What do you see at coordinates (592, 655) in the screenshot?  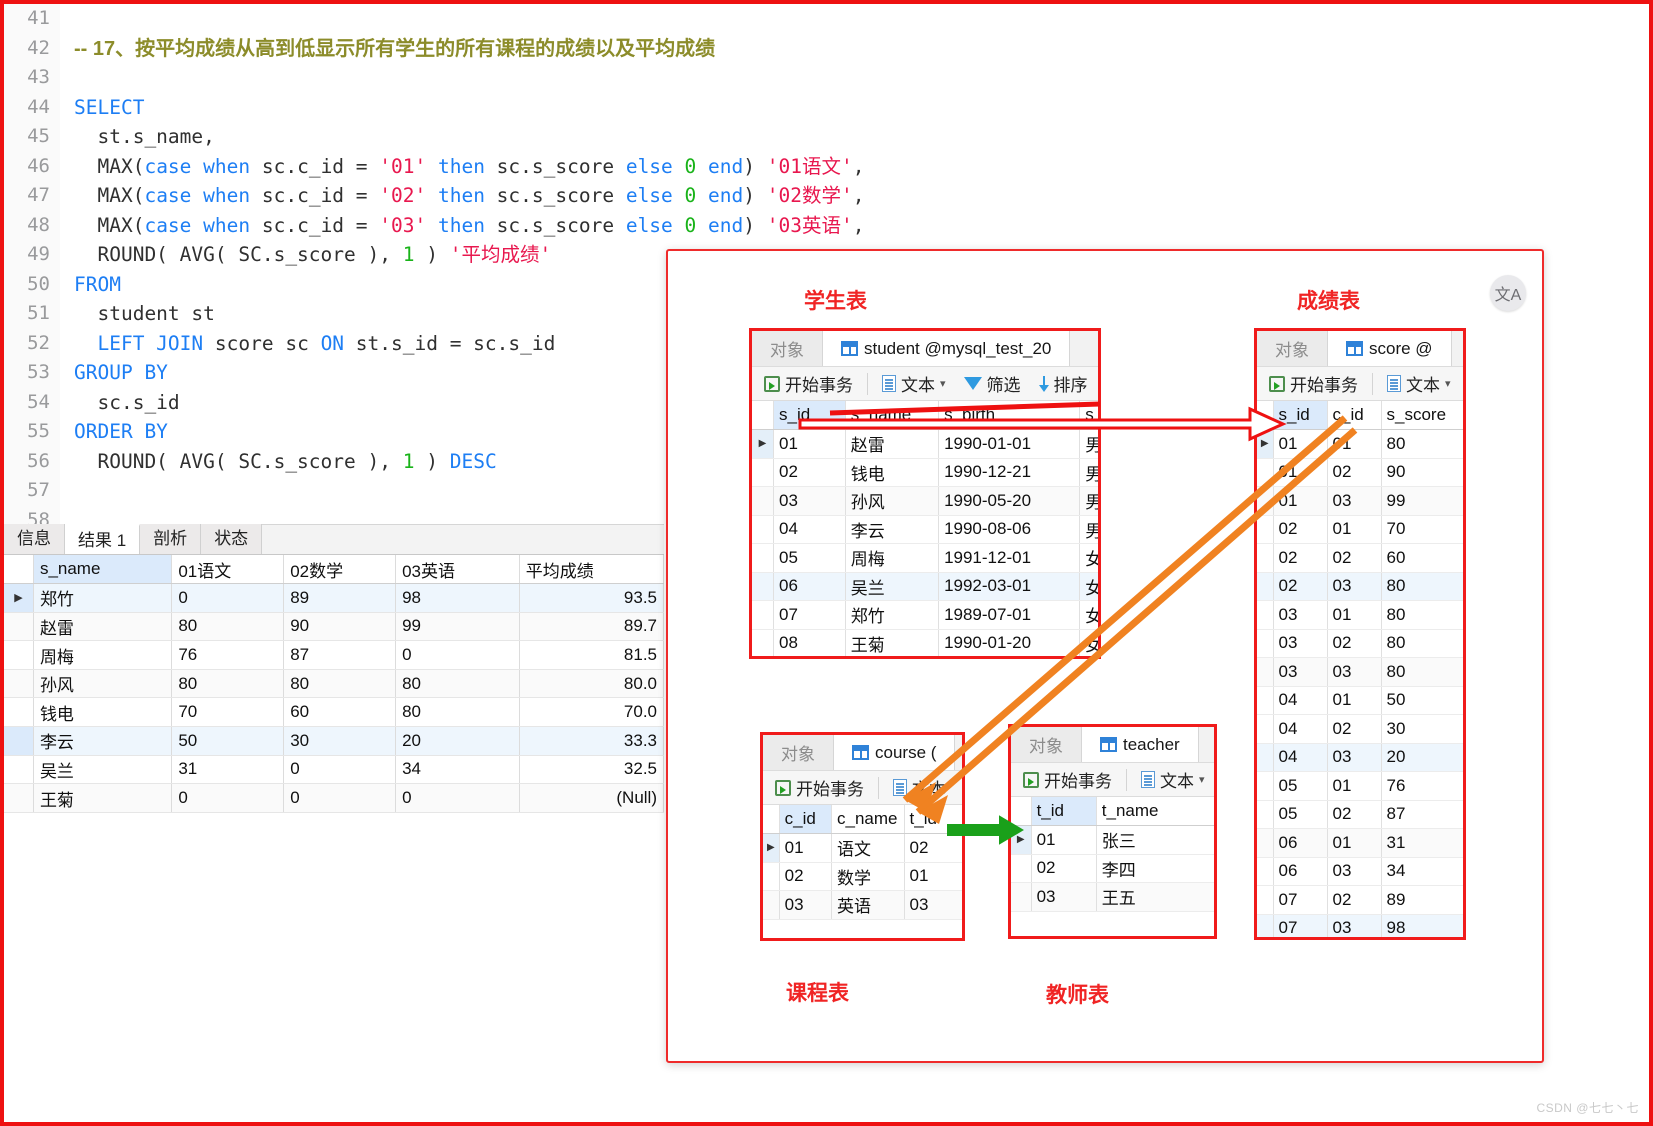 I see `table-cell: 81.5` at bounding box center [592, 655].